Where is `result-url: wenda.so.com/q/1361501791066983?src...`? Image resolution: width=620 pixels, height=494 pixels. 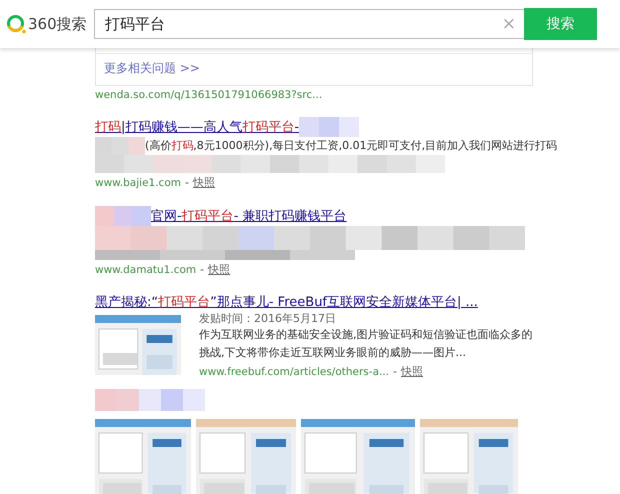 result-url: wenda.so.com/q/1361501791066983?src... is located at coordinates (357, 95).